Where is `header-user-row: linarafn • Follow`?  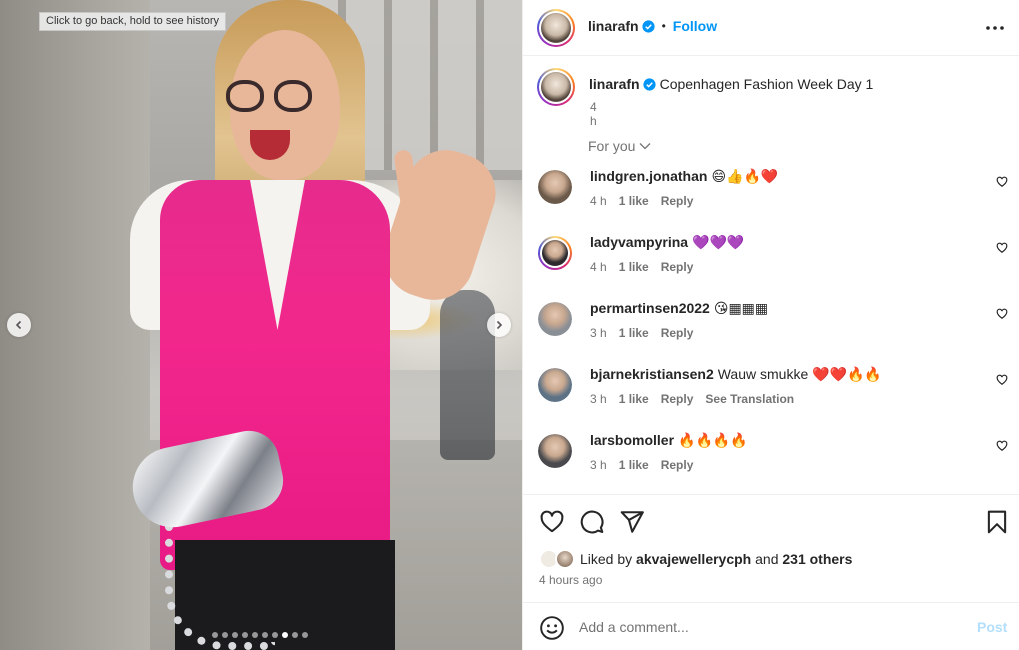 header-user-row: linarafn • Follow is located at coordinates (652, 26).